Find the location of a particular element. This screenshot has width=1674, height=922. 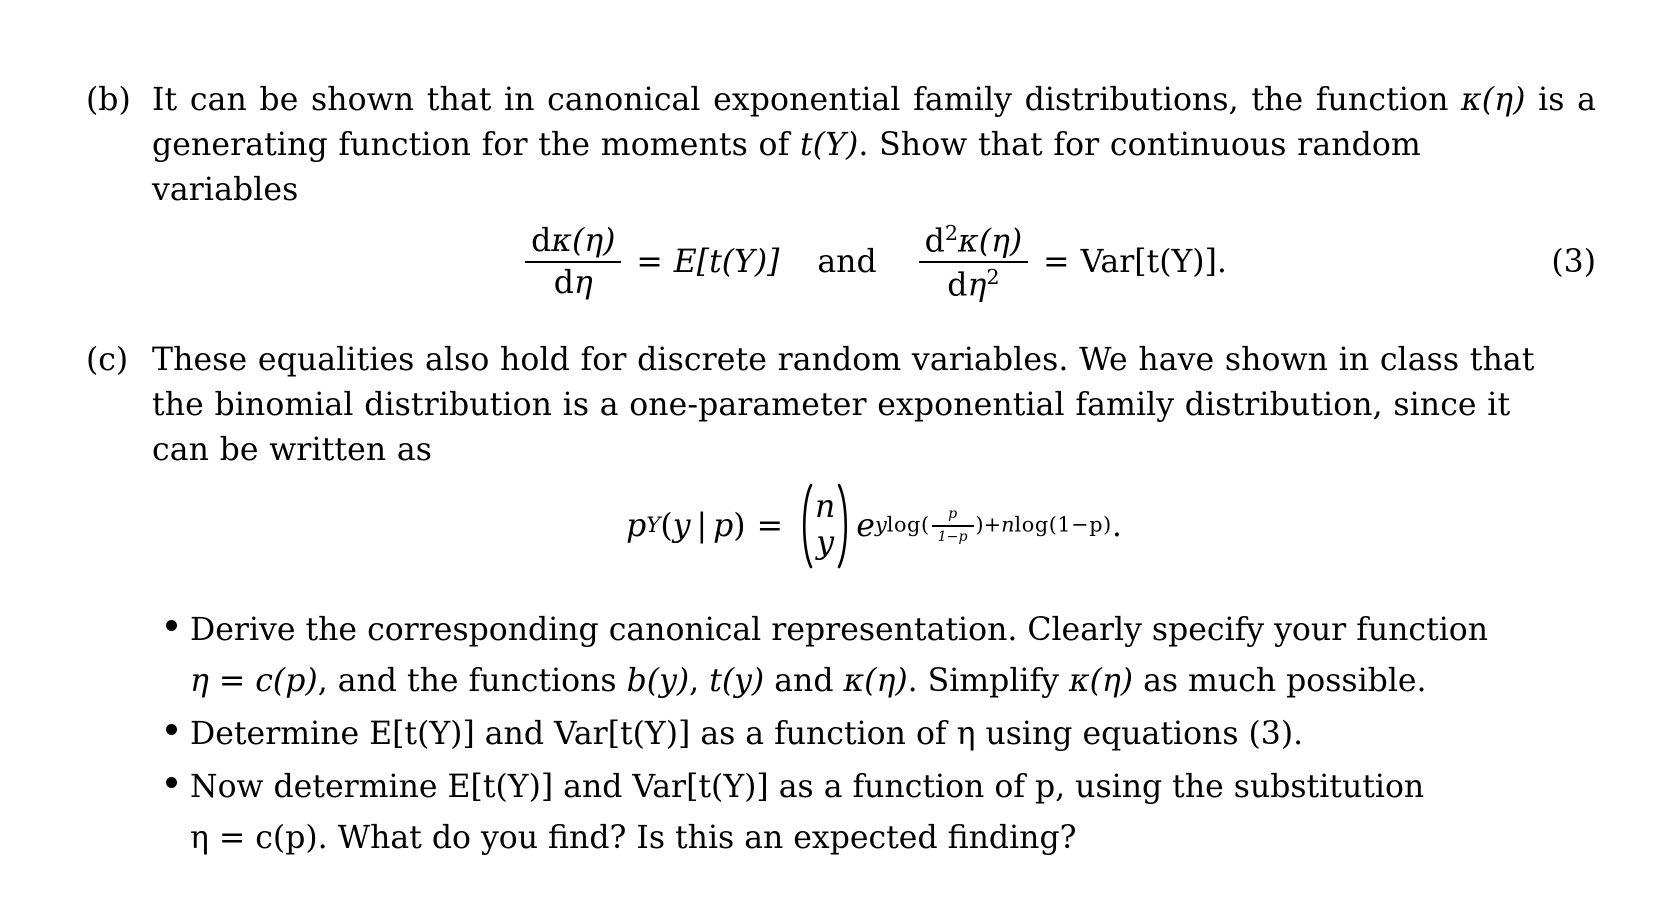

second-derivative-denominator: dη2 is located at coordinates (973, 284).